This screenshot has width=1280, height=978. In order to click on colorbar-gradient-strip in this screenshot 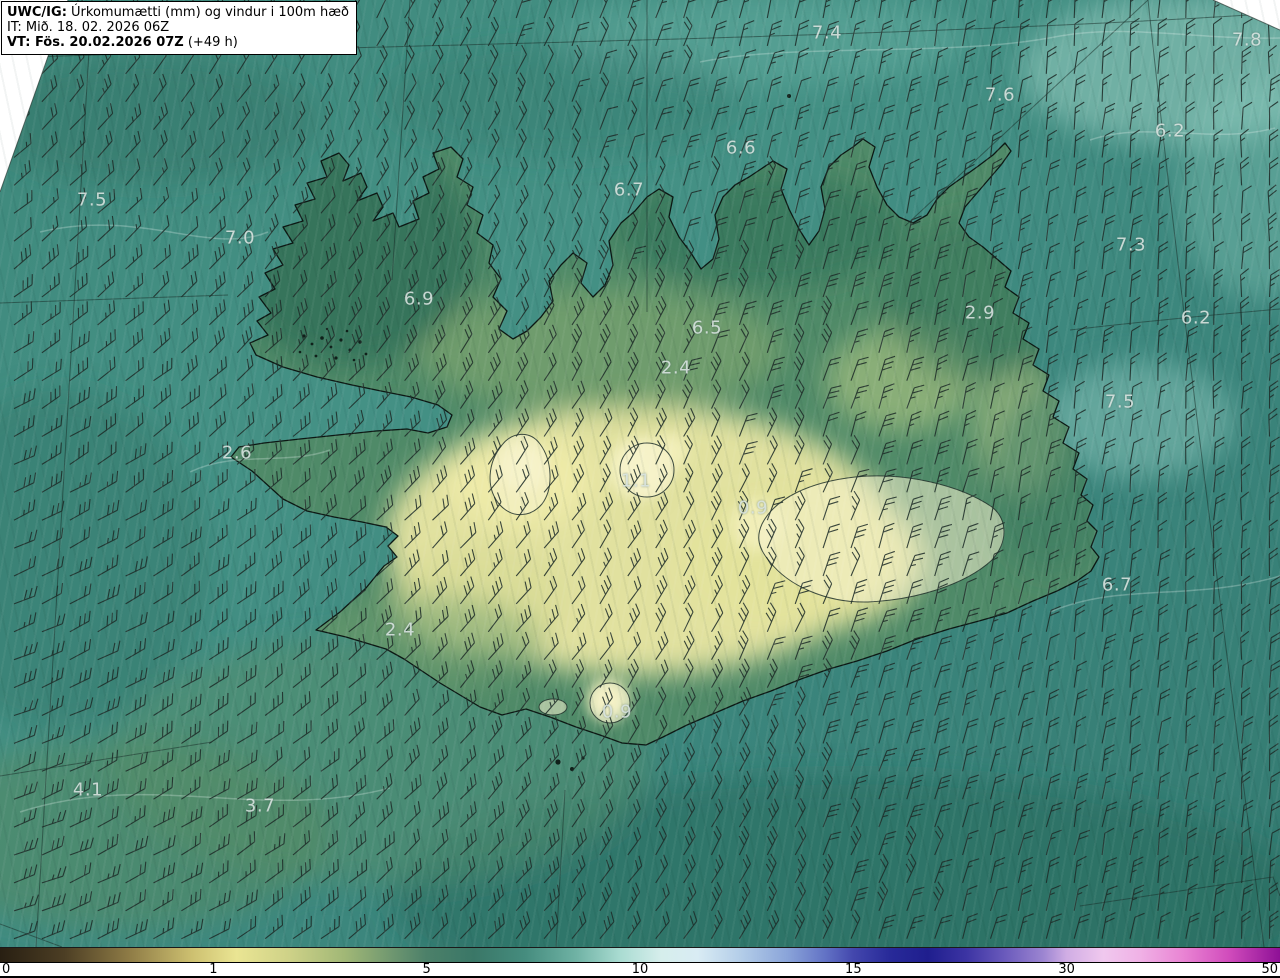, I will do `click(640, 954)`.